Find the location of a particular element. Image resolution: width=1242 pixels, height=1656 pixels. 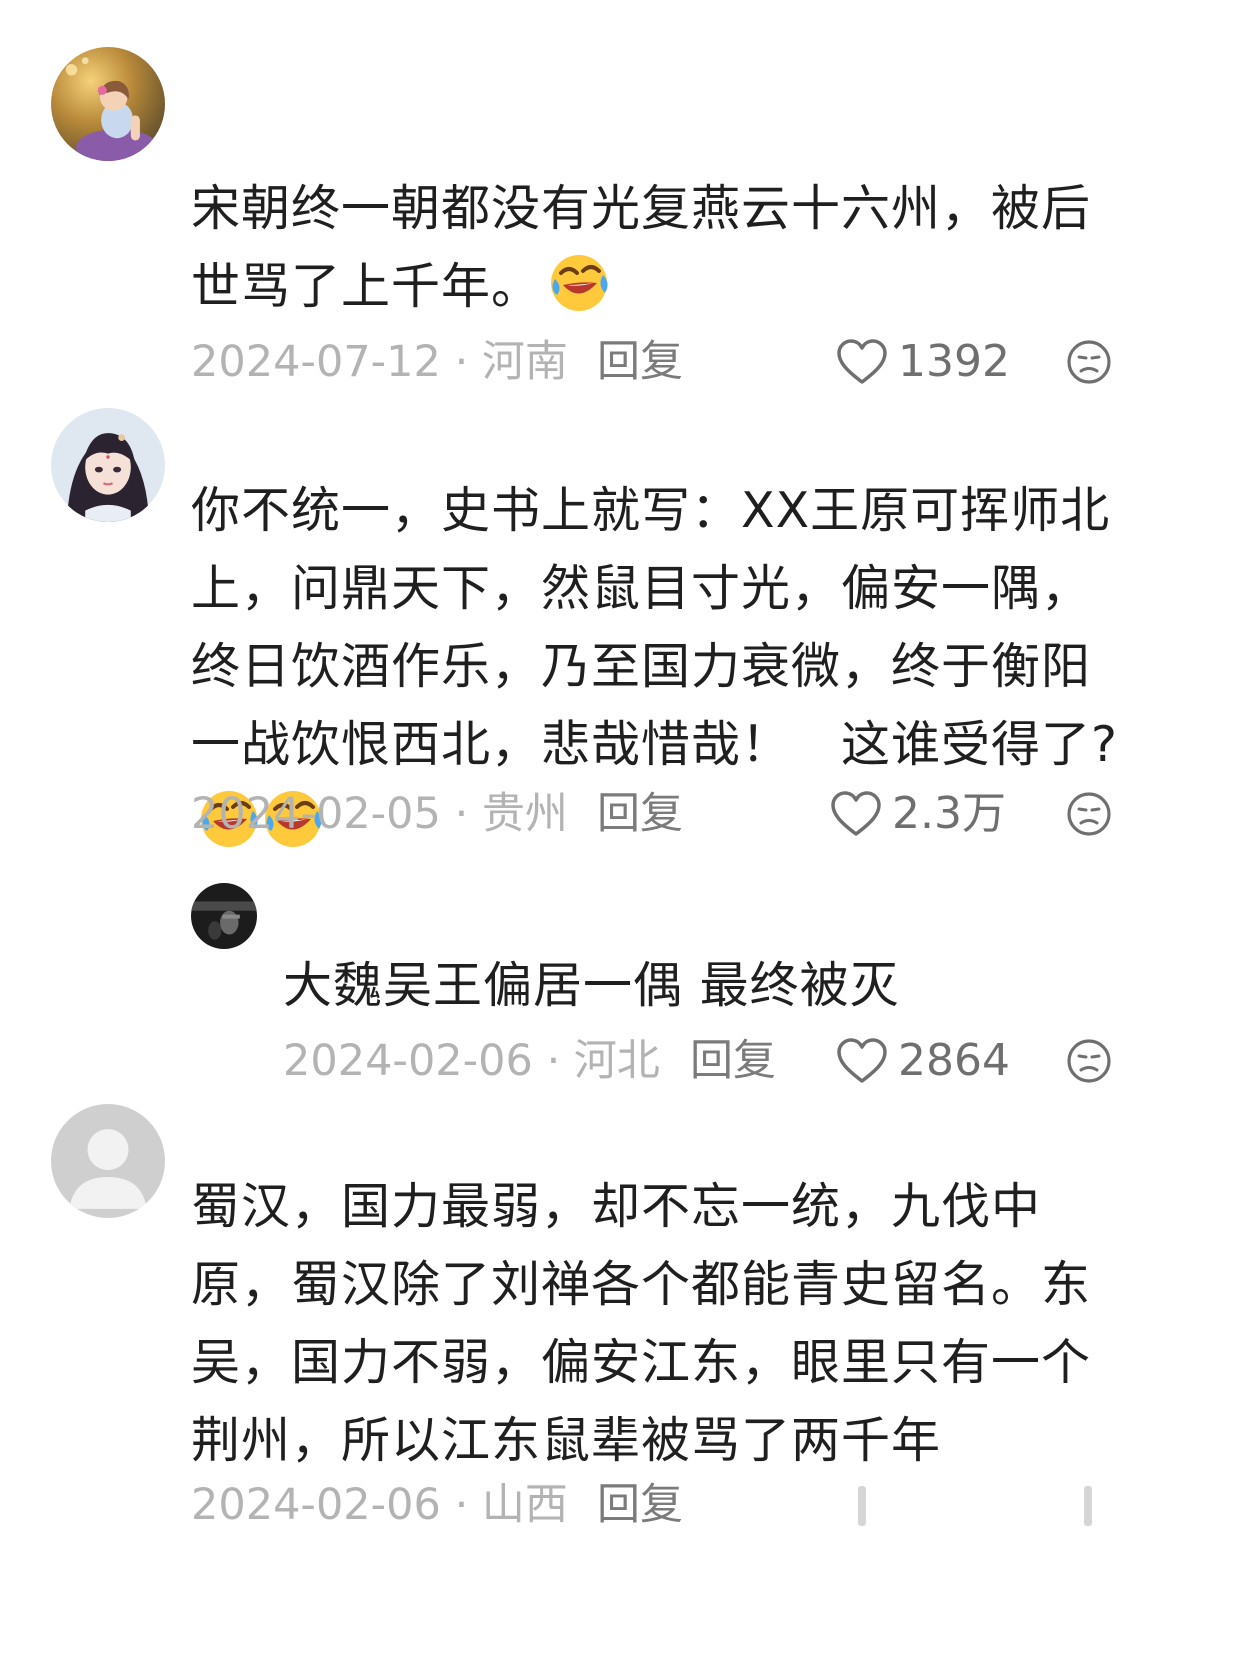

user-avatar is located at coordinates (108, 1161).